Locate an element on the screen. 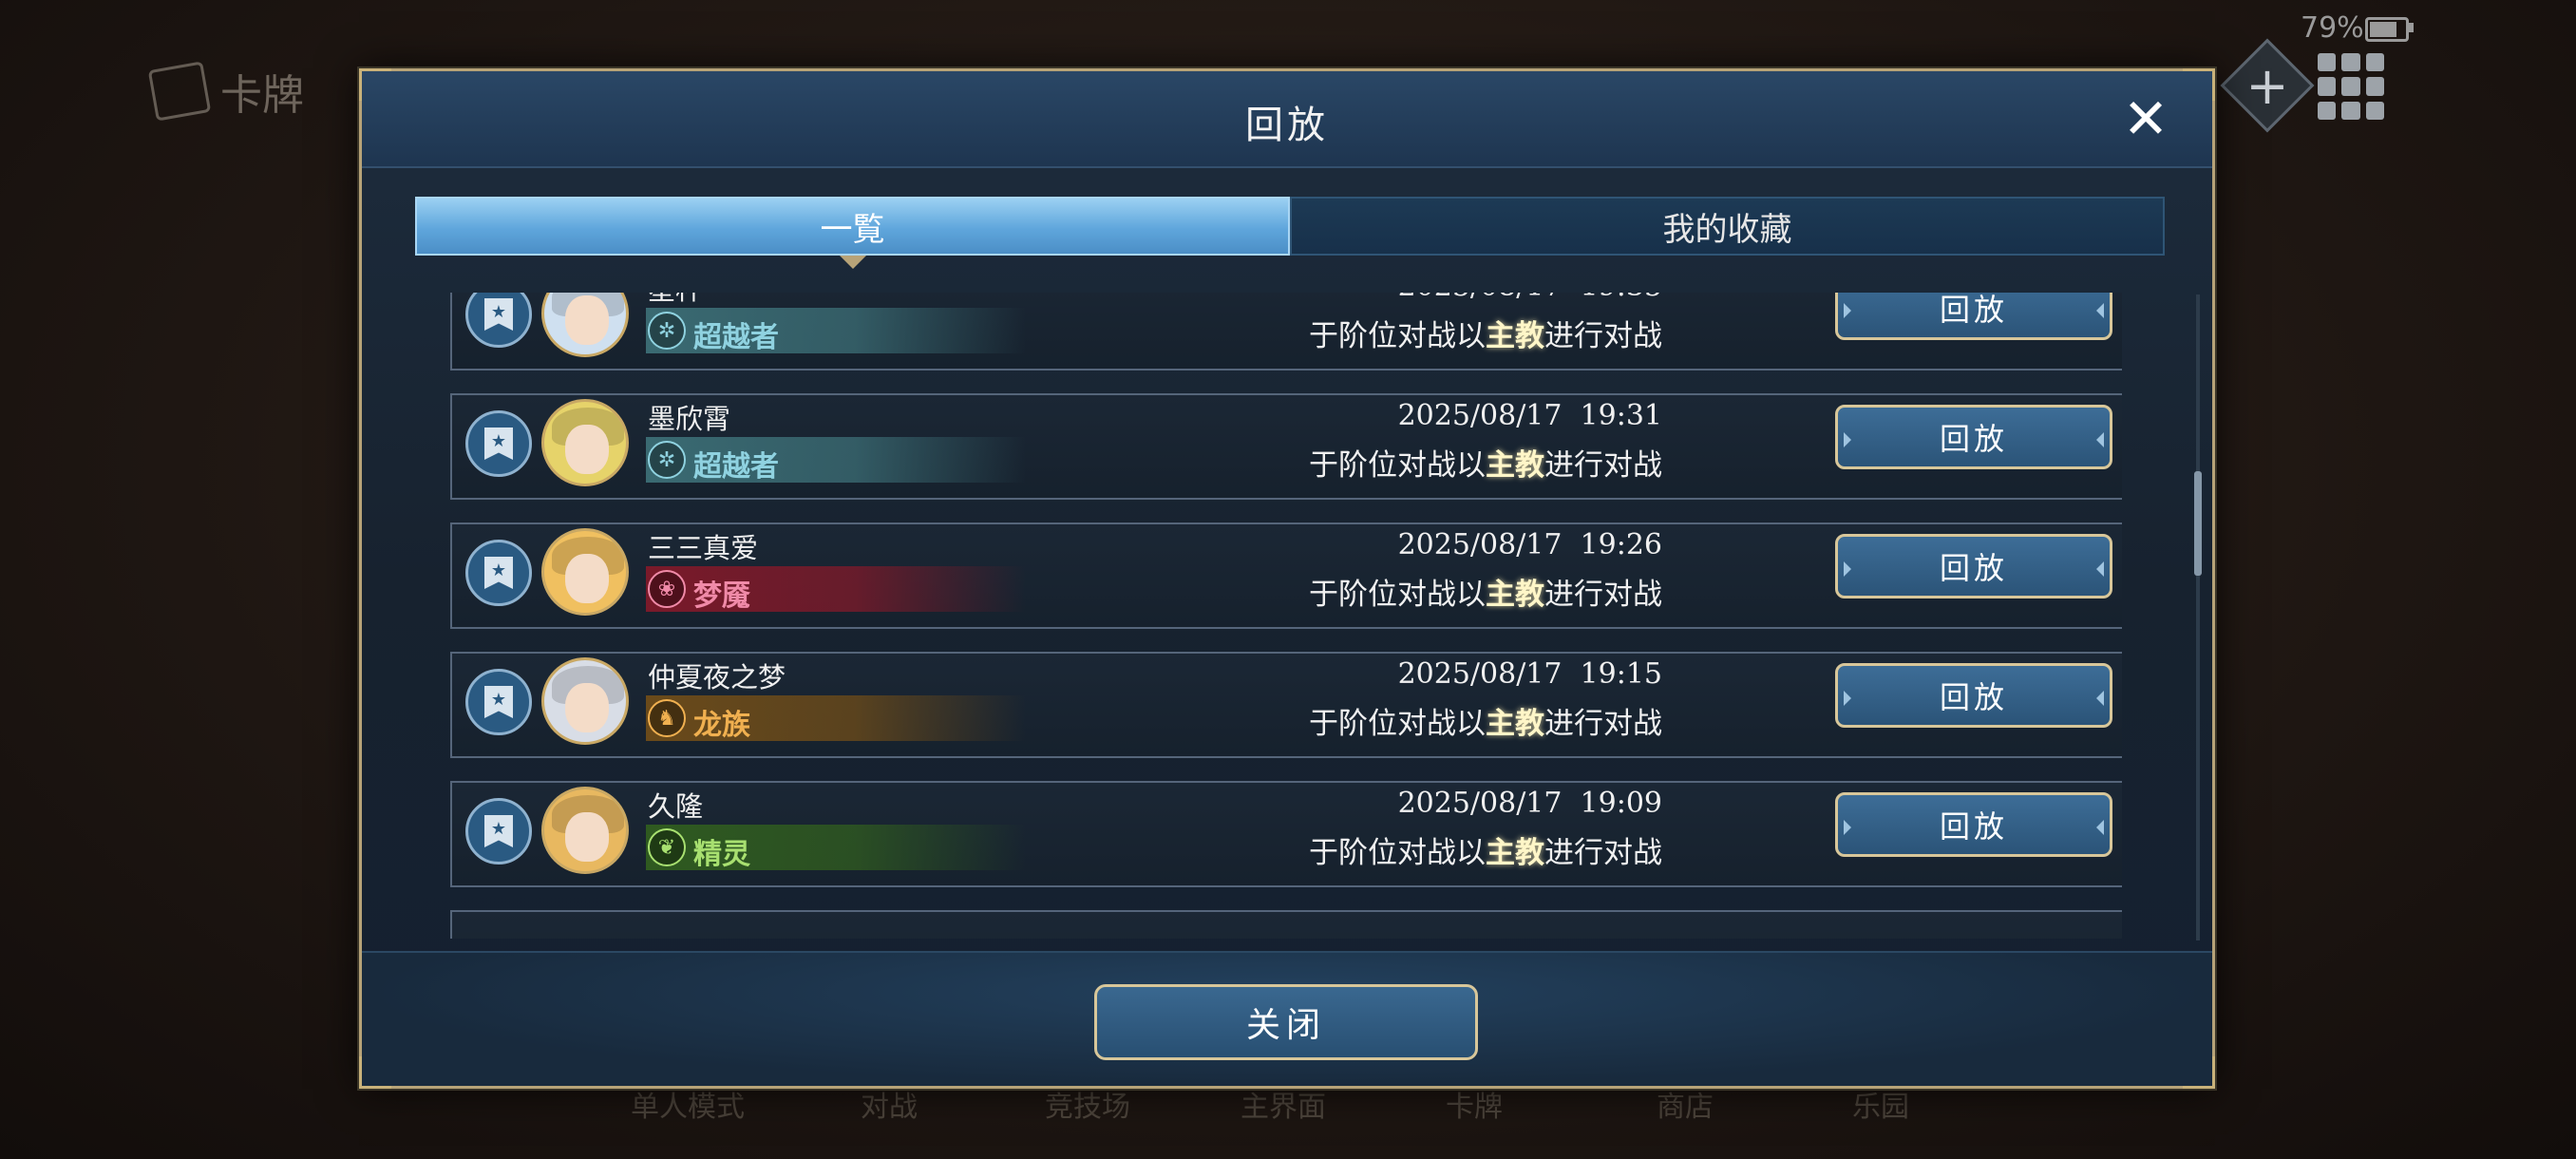 Image resolution: width=2576 pixels, height=1159 pixels. plus-icon: + is located at coordinates (2267, 85).